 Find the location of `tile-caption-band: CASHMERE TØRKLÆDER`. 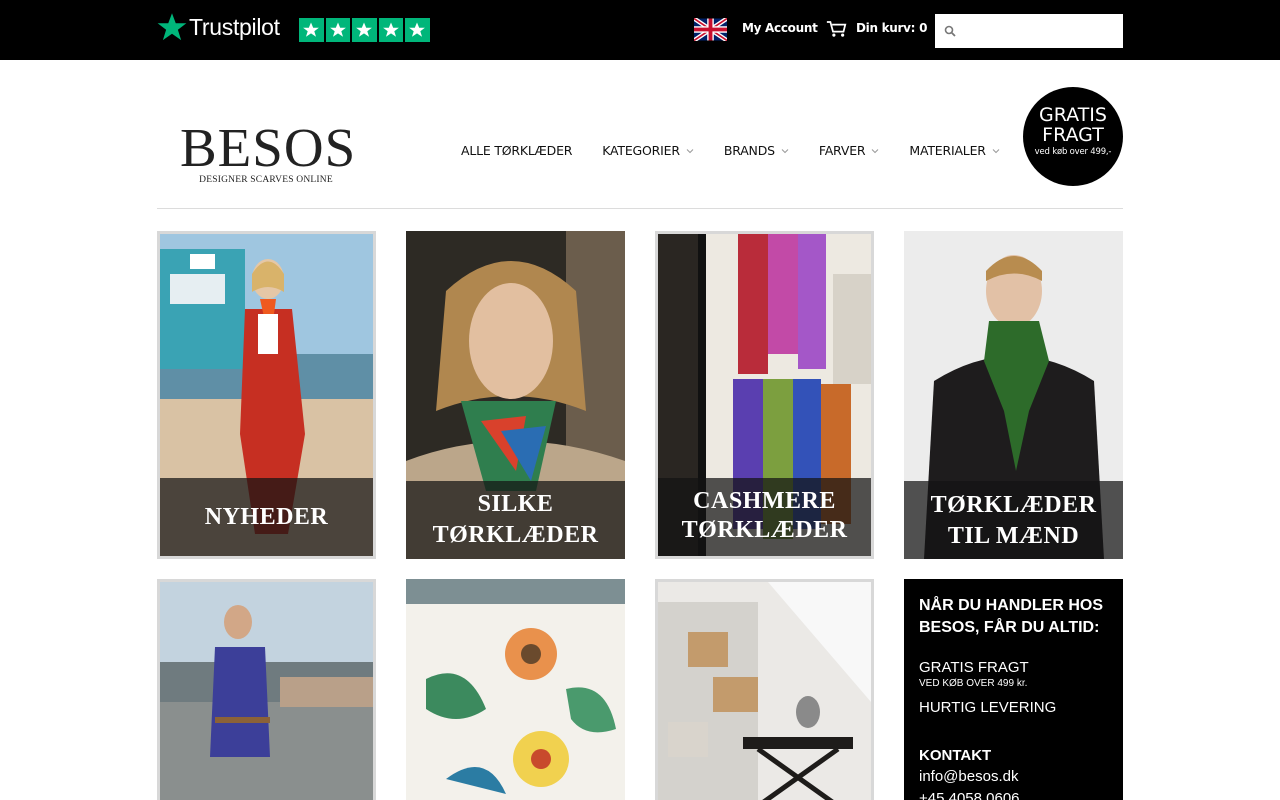

tile-caption-band: CASHMERE TØRKLÆDER is located at coordinates (764, 517).